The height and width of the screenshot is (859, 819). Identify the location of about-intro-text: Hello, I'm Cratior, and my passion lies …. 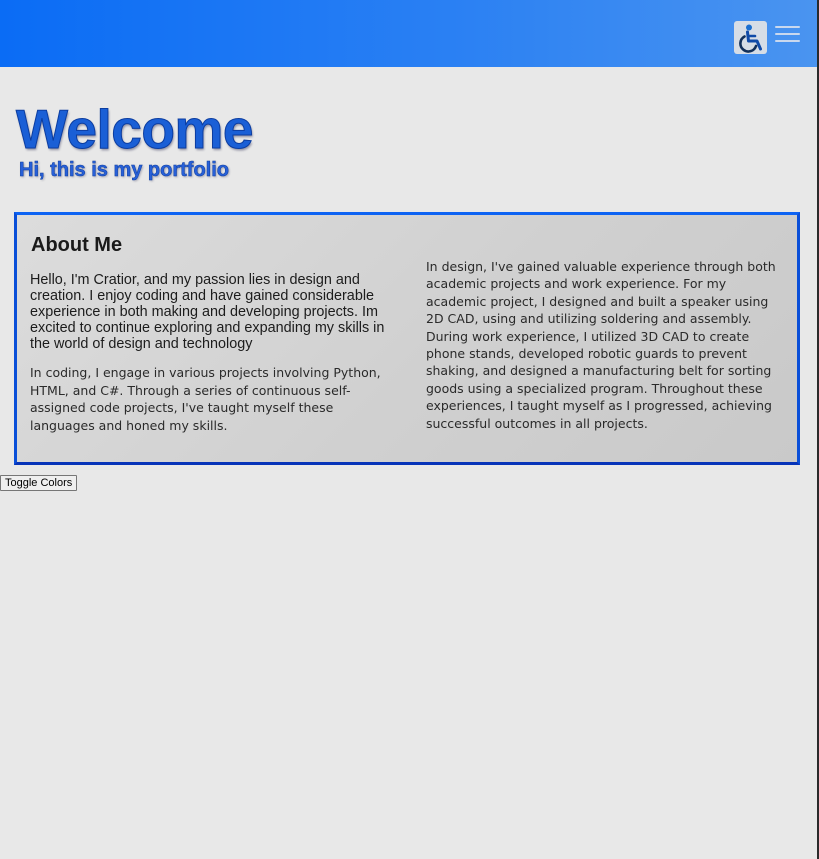
(207, 312).